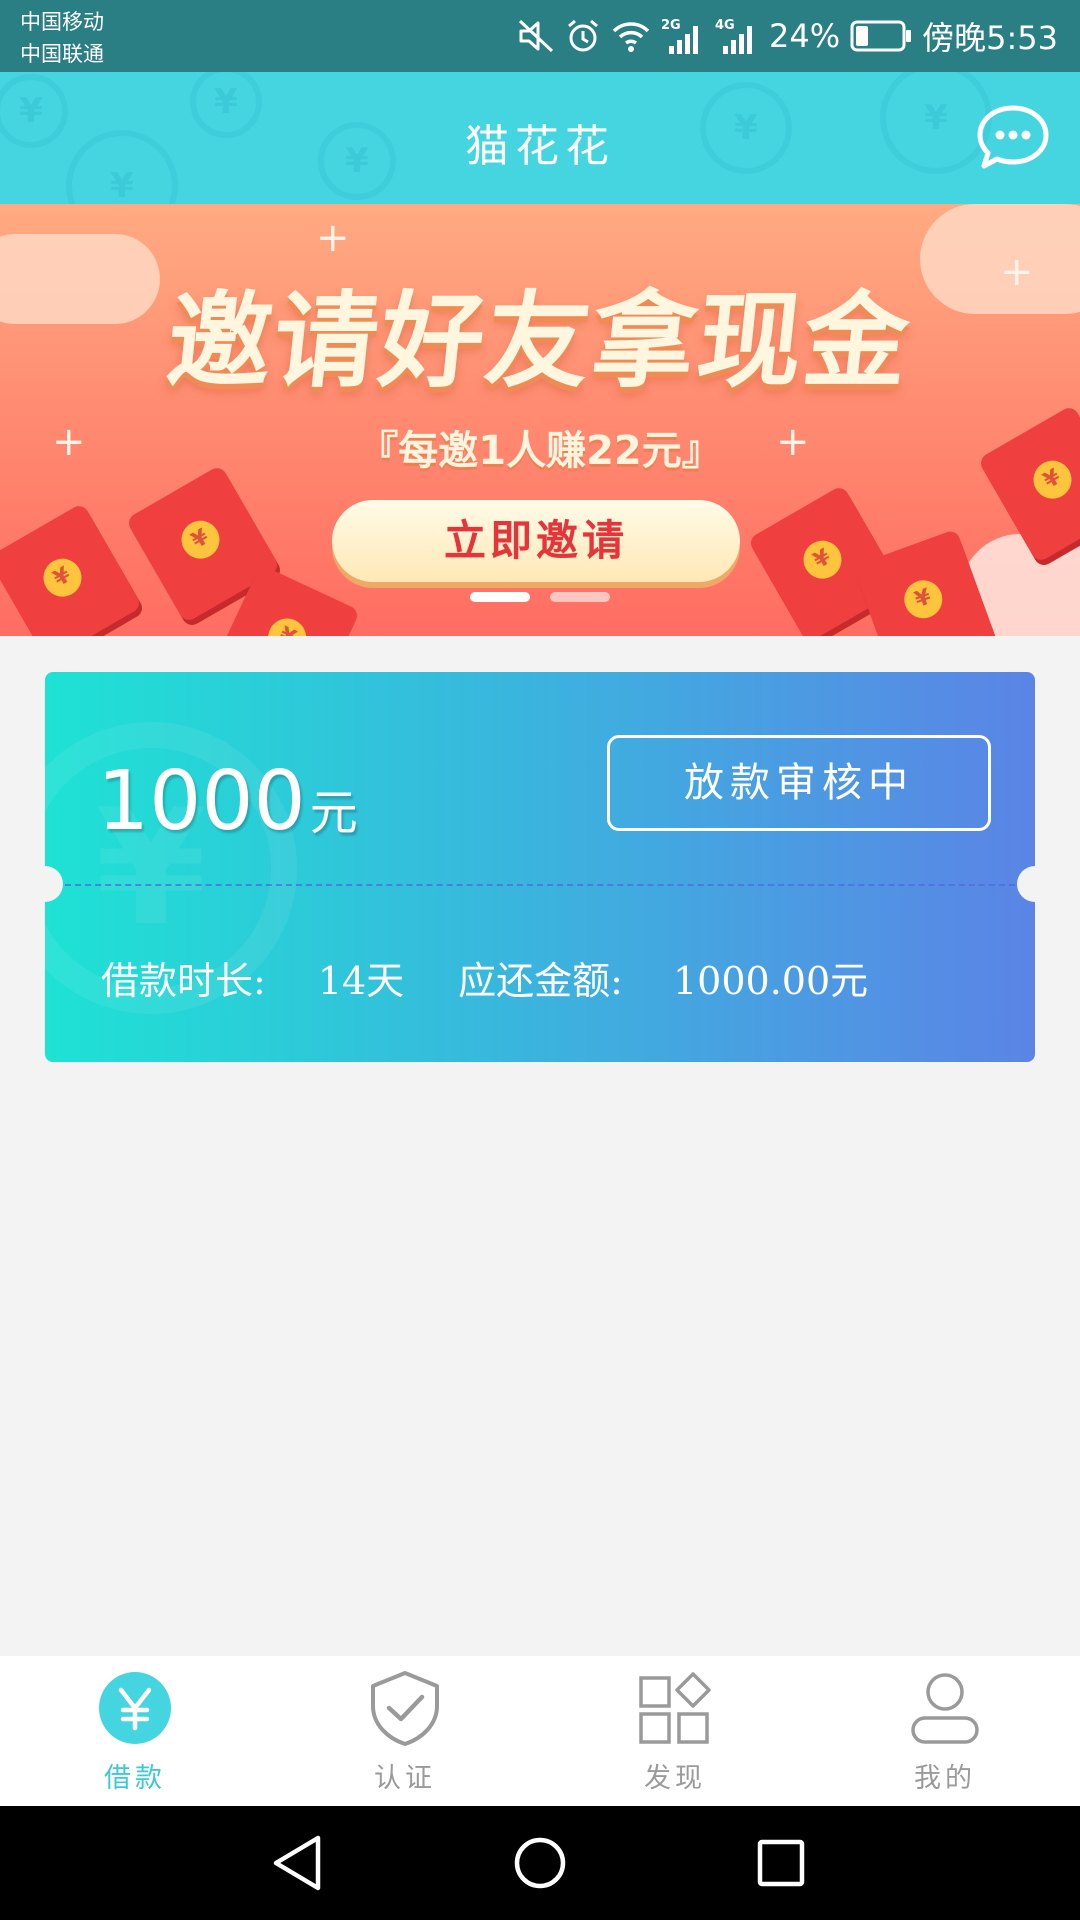 The image size is (1080, 1920). Describe the element at coordinates (183, 981) in the screenshot. I see `duration-label: 借款时长:` at that location.